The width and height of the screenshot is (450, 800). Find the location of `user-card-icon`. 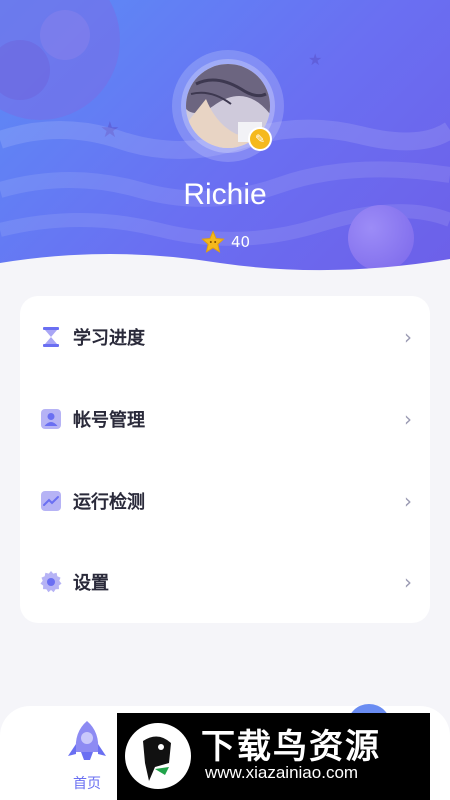

user-card-icon is located at coordinates (51, 419).